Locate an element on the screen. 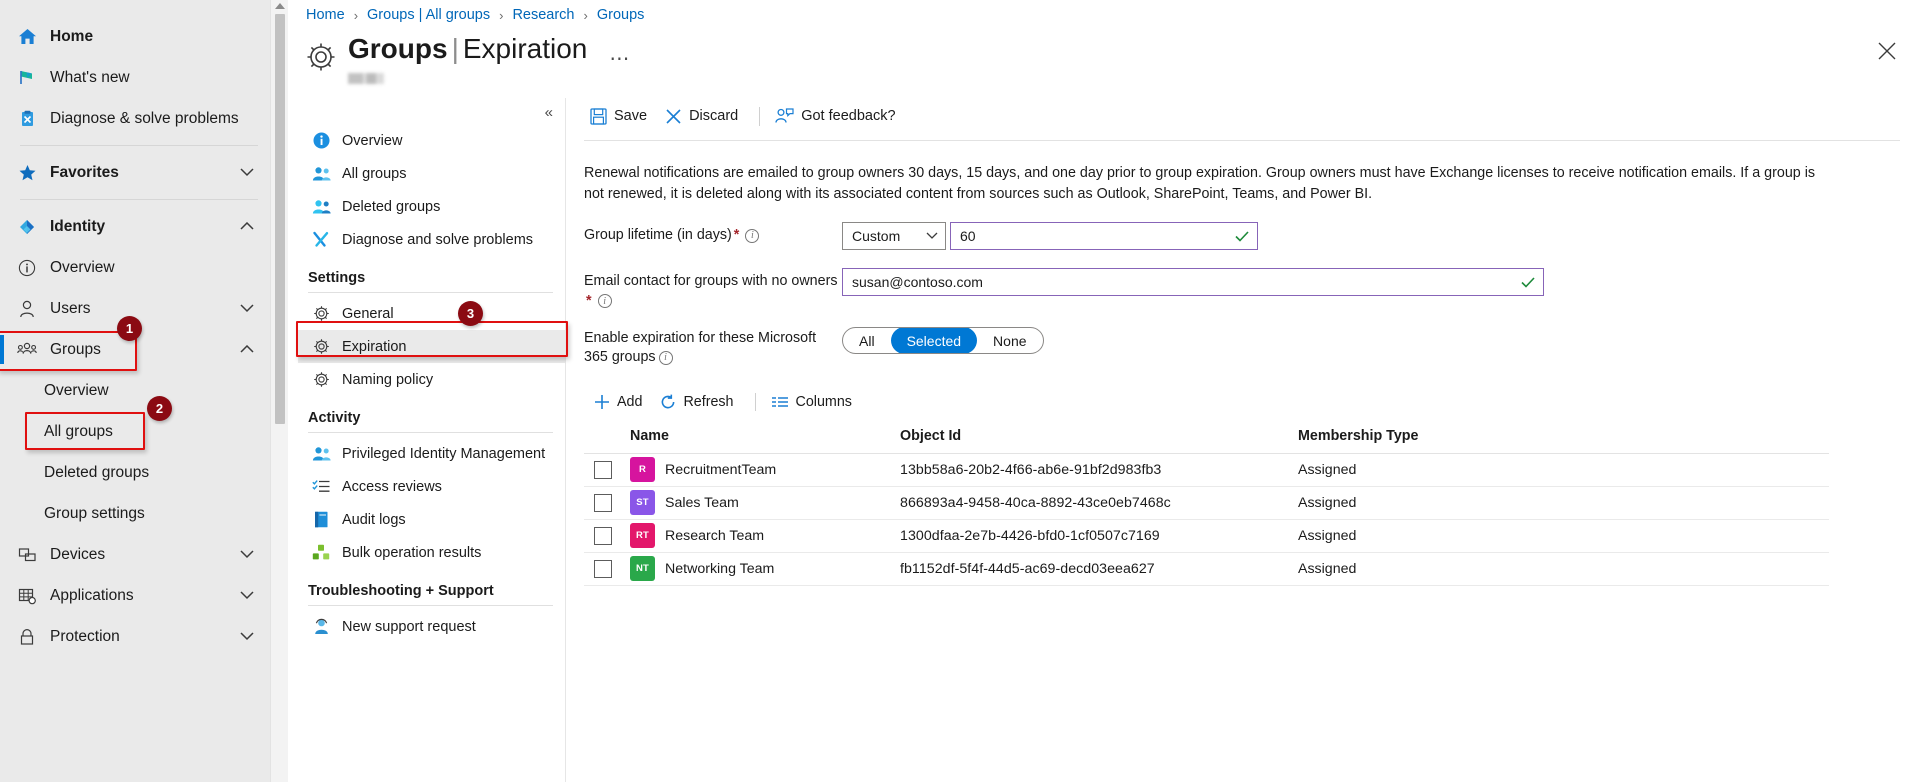 This screenshot has width=1920, height=782. page-title-sub: Expiration is located at coordinates (525, 48).